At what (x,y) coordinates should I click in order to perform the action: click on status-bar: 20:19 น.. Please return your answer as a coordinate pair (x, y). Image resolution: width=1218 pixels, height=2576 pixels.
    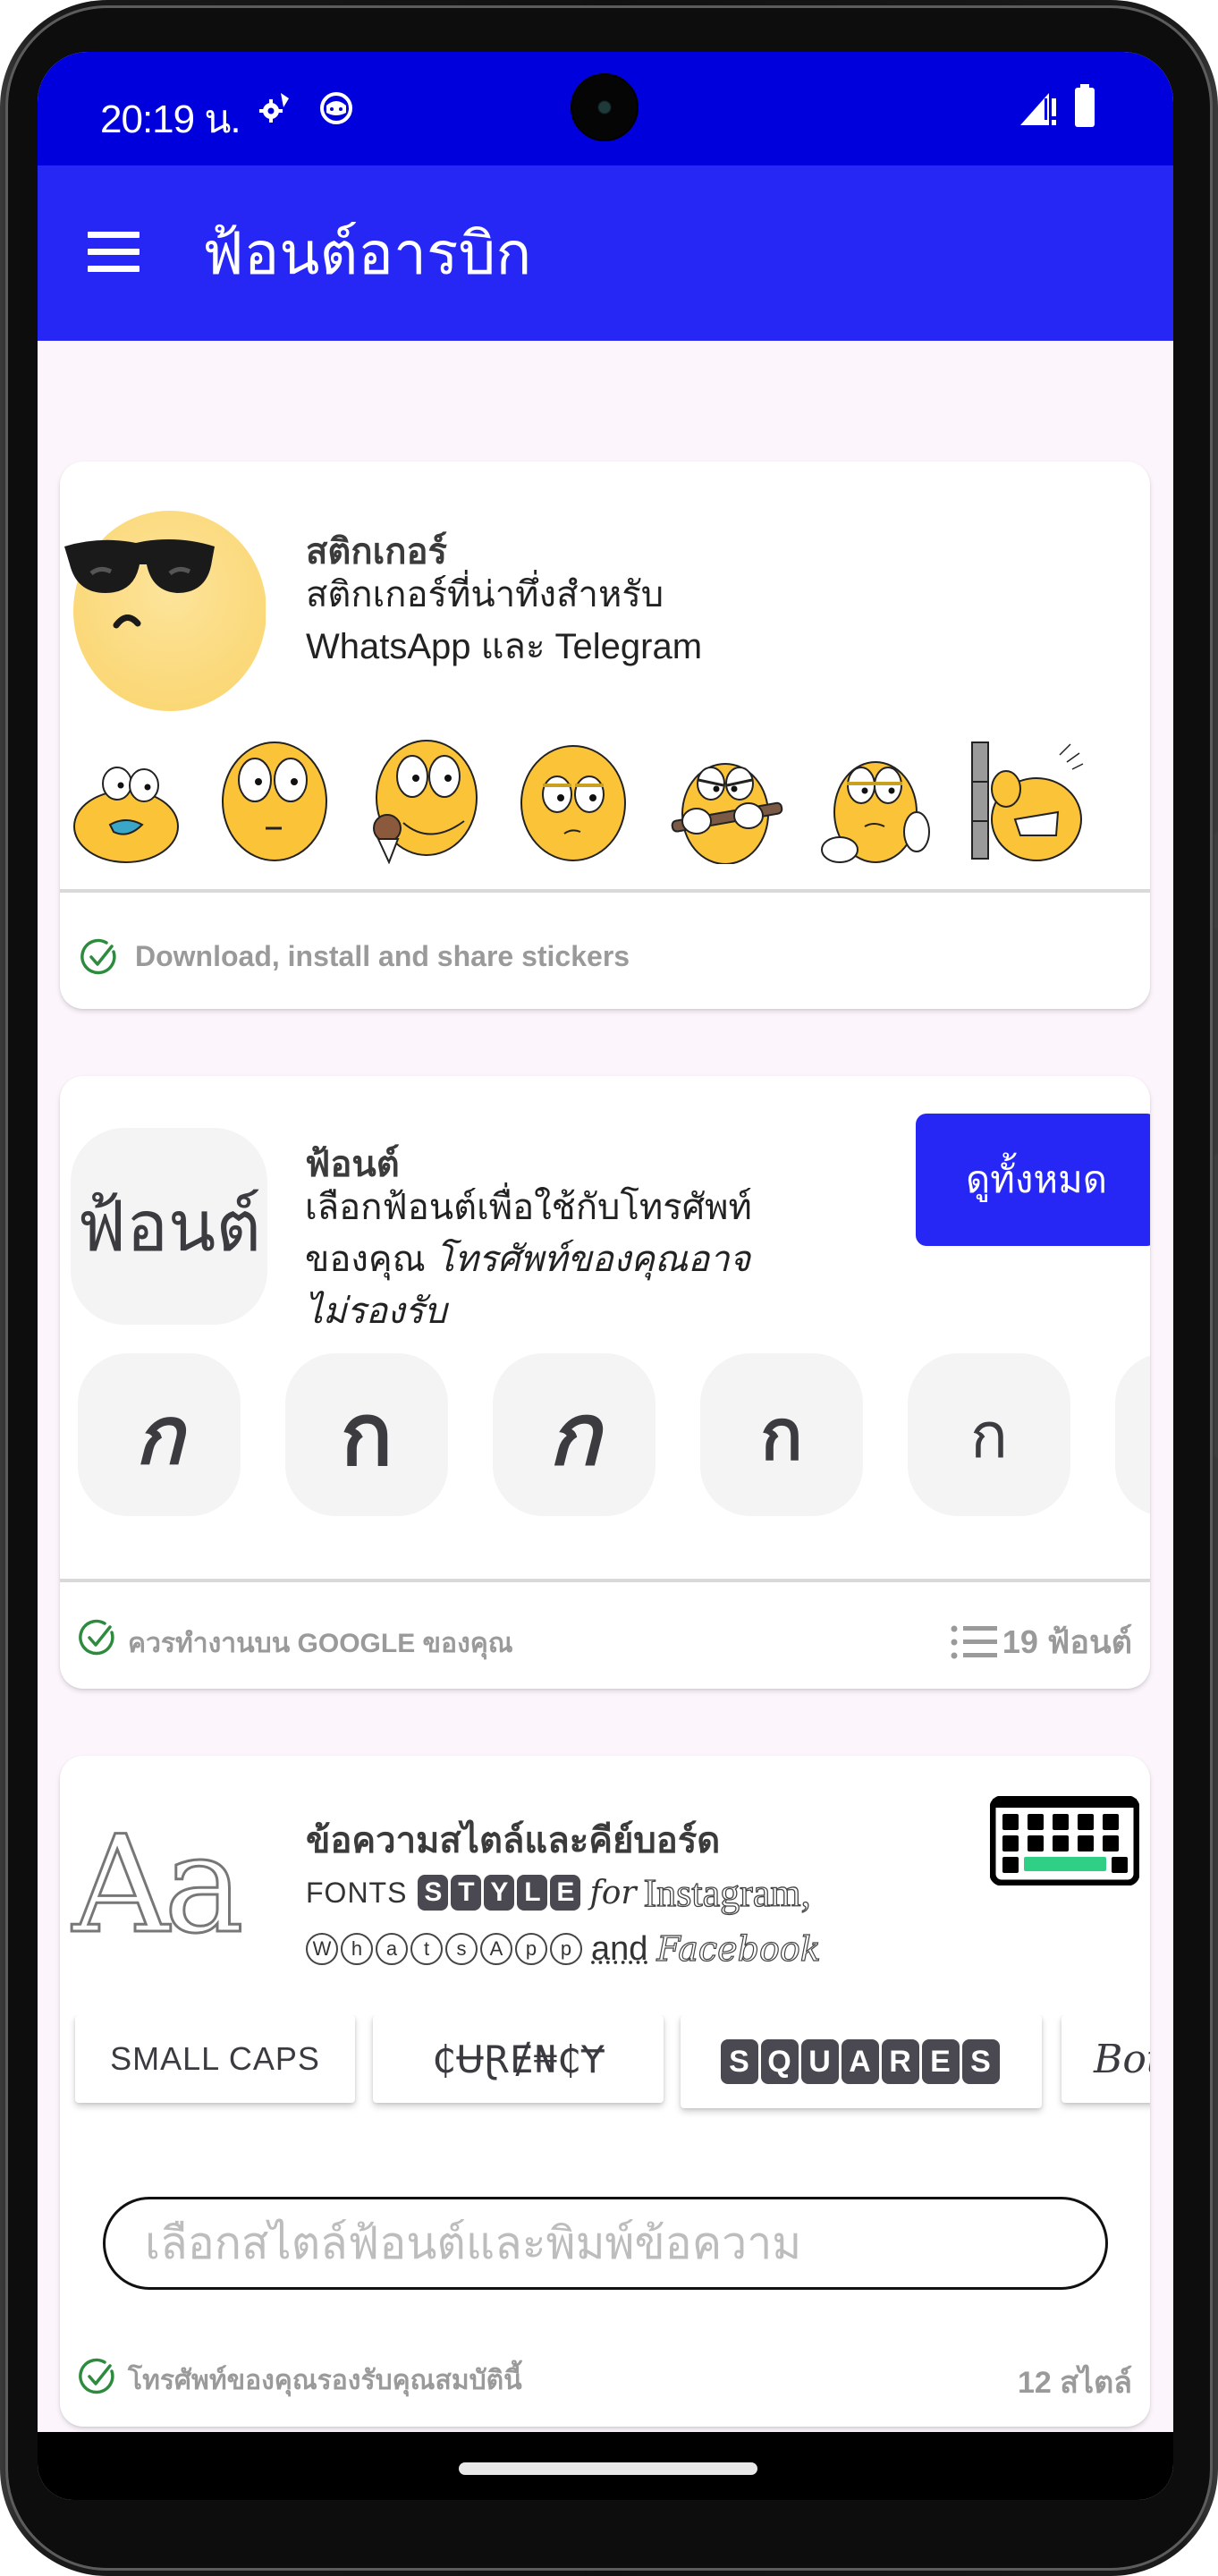
    Looking at the image, I should click on (605, 108).